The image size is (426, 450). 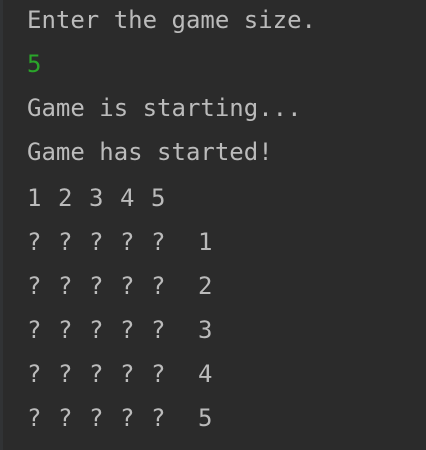 I want to click on column-header: 5, so click(x=158, y=198).